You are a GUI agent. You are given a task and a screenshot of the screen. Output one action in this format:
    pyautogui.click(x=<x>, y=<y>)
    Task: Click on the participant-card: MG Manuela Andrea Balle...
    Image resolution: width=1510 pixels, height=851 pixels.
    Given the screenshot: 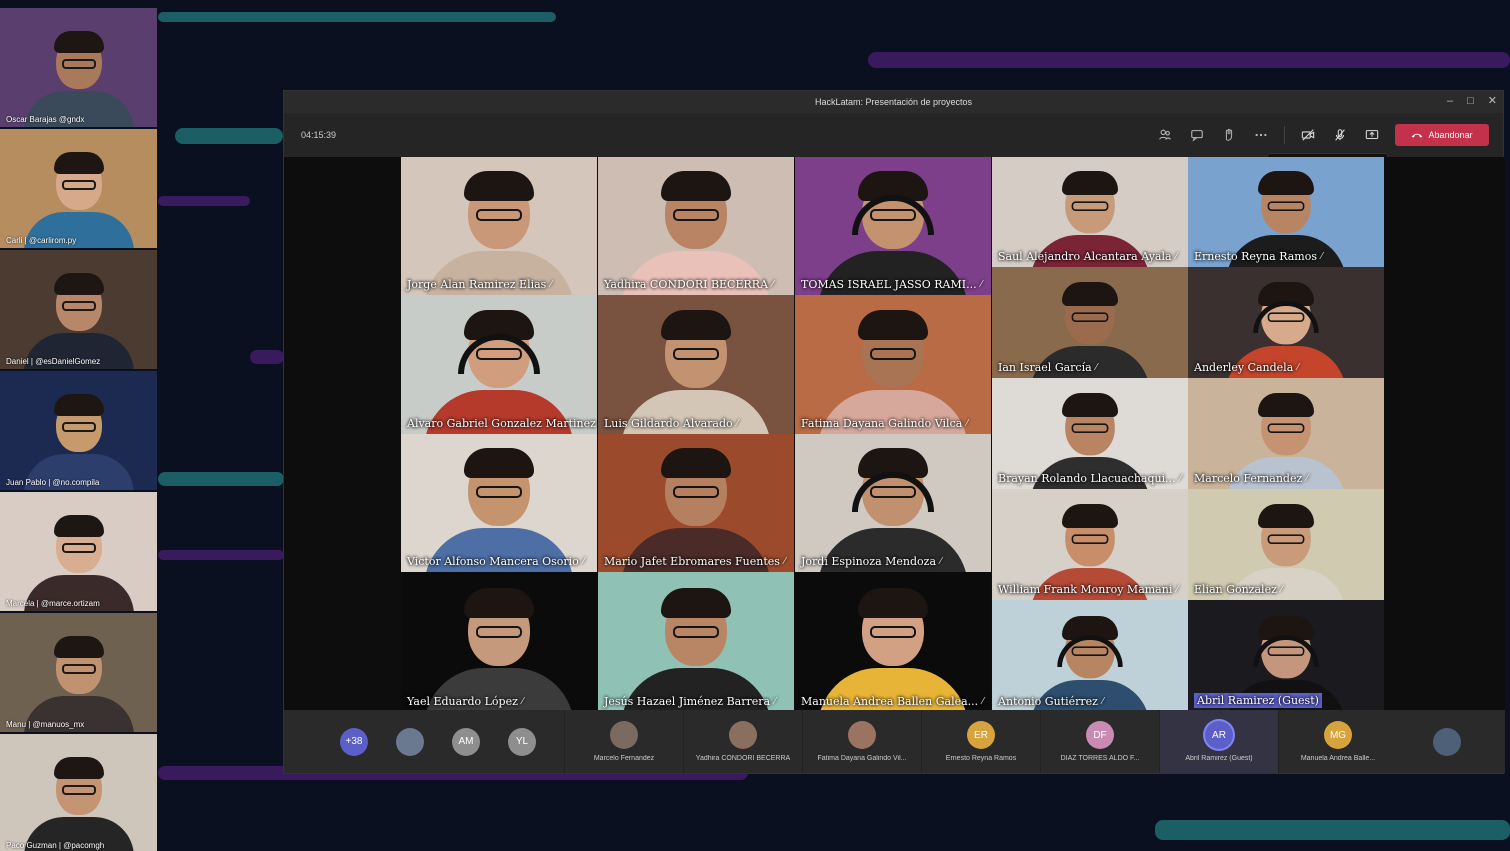 What is the action you would take?
    pyautogui.click(x=1337, y=741)
    